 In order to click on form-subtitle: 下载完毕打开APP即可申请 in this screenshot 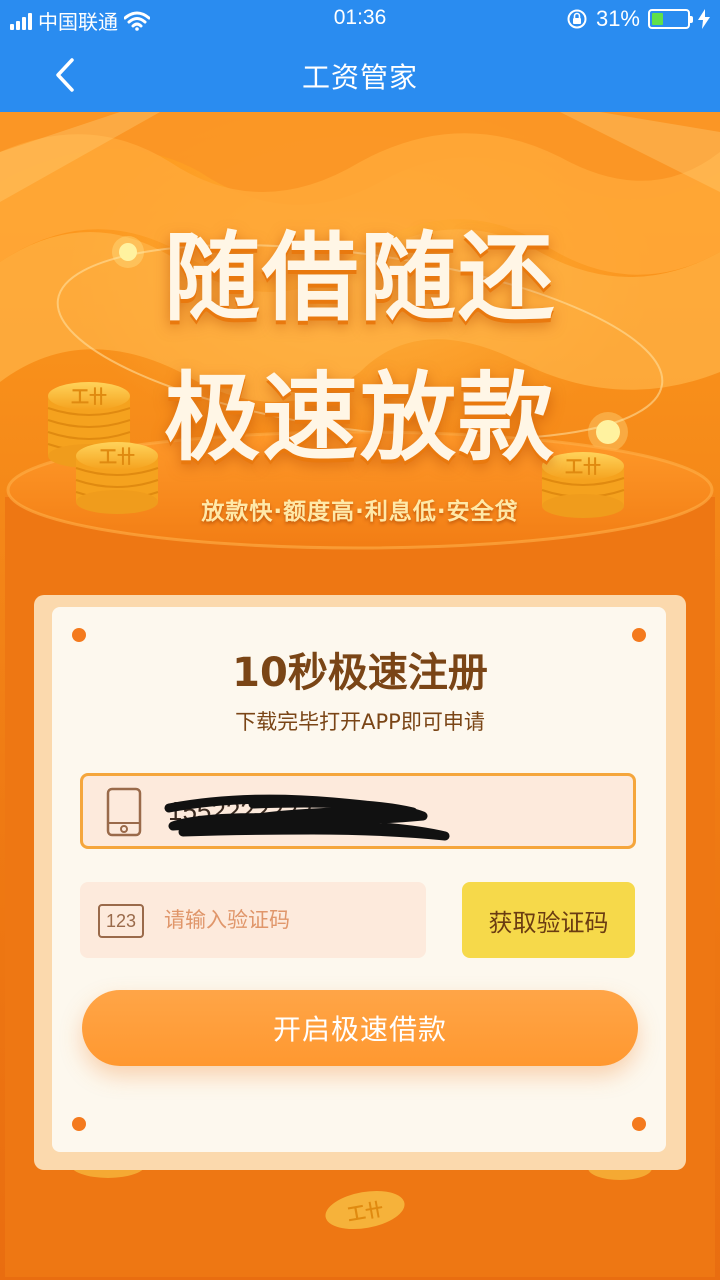, I will do `click(360, 722)`.